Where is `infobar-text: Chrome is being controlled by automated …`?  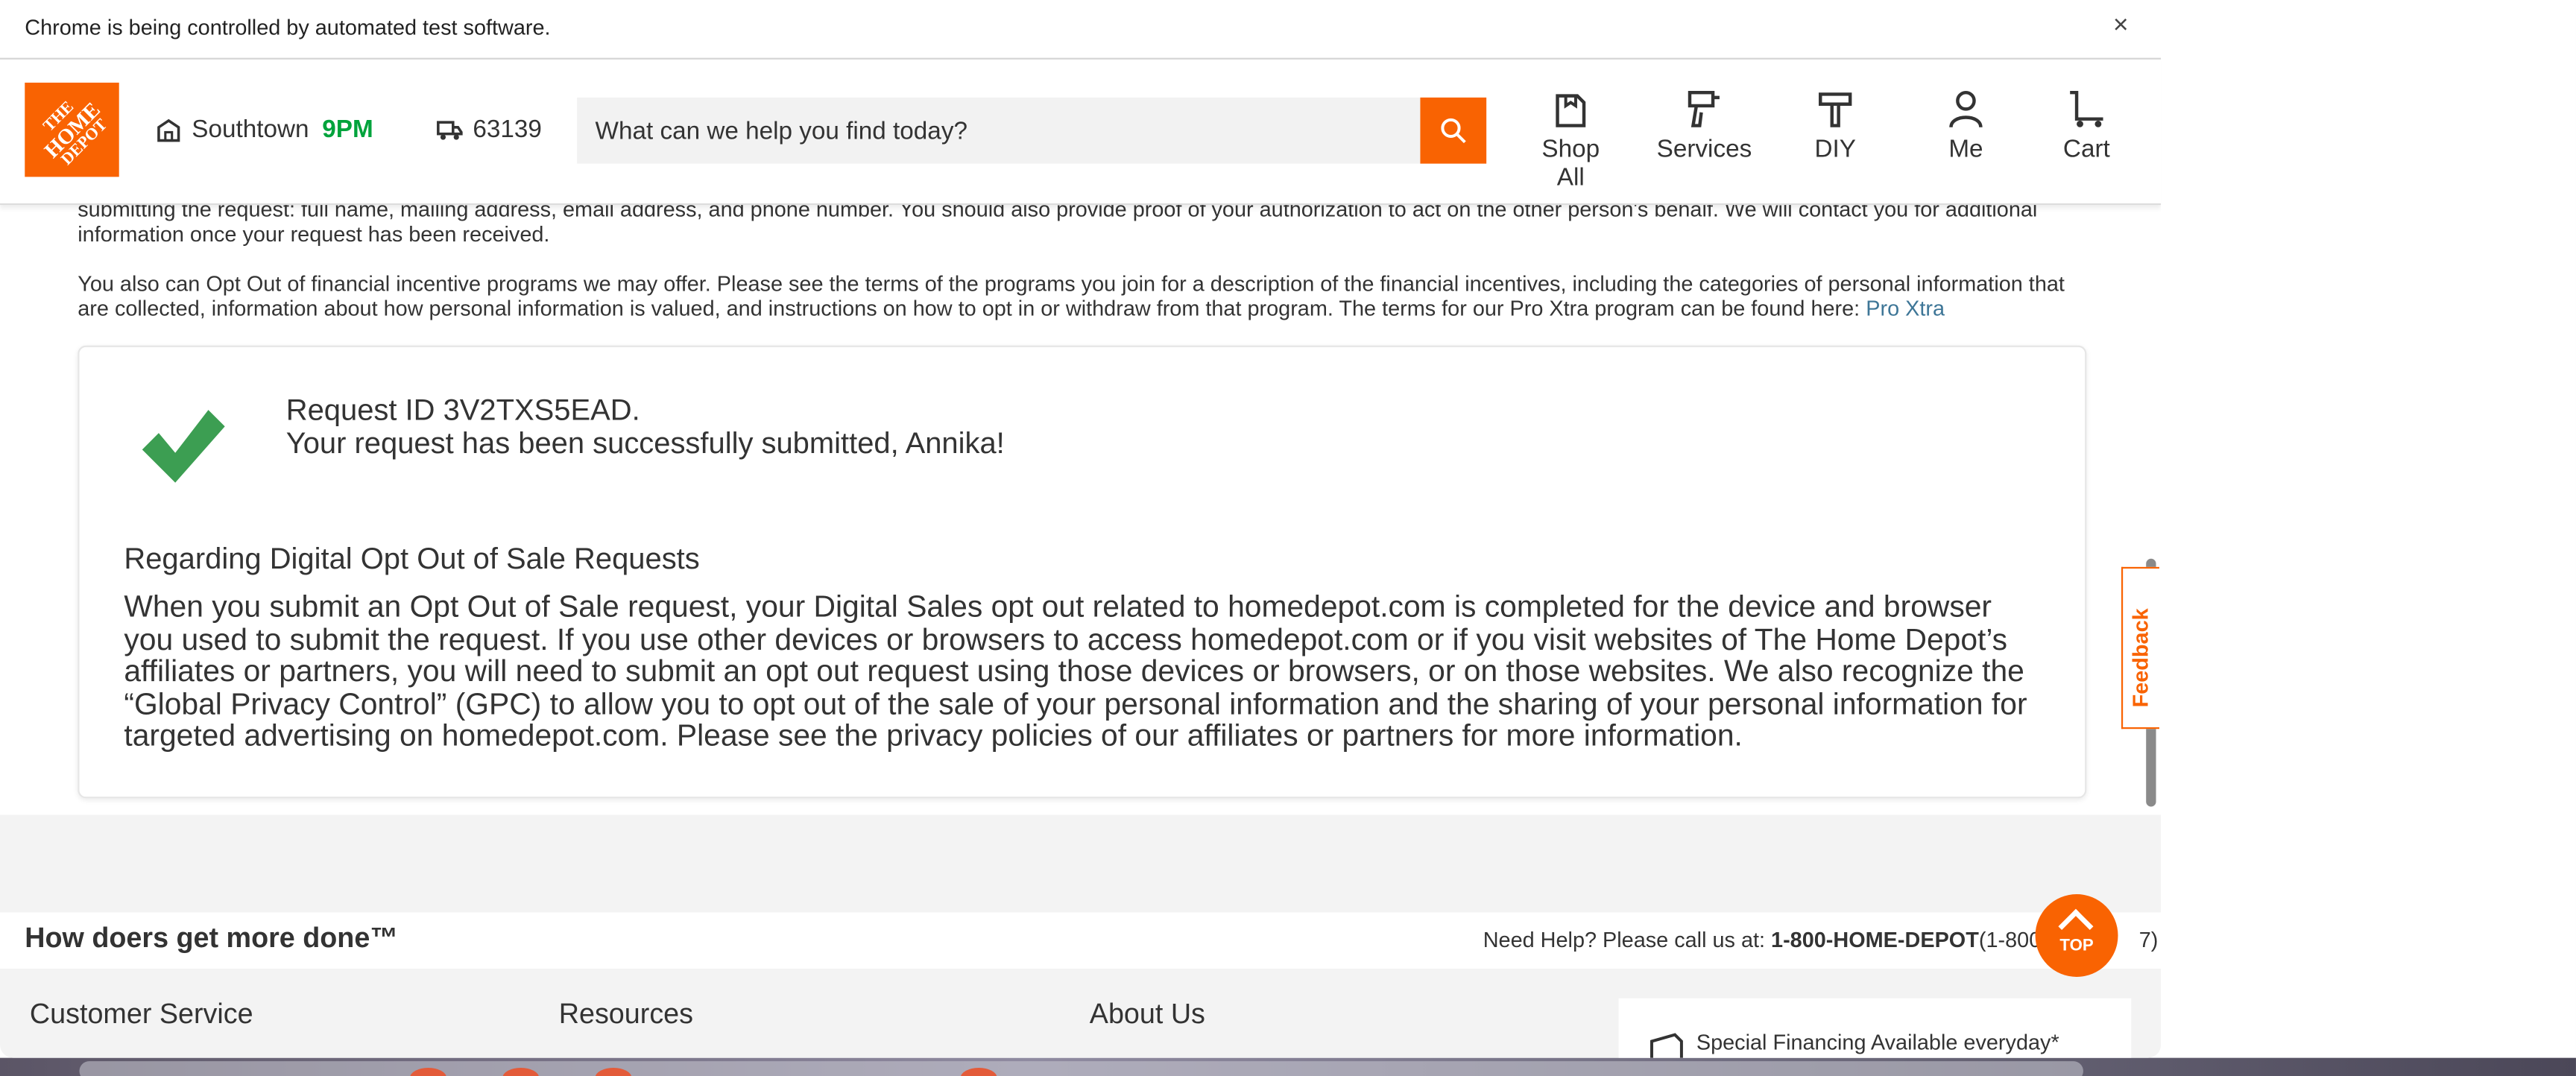
infobar-text: Chrome is being controlled by automated … is located at coordinates (288, 27).